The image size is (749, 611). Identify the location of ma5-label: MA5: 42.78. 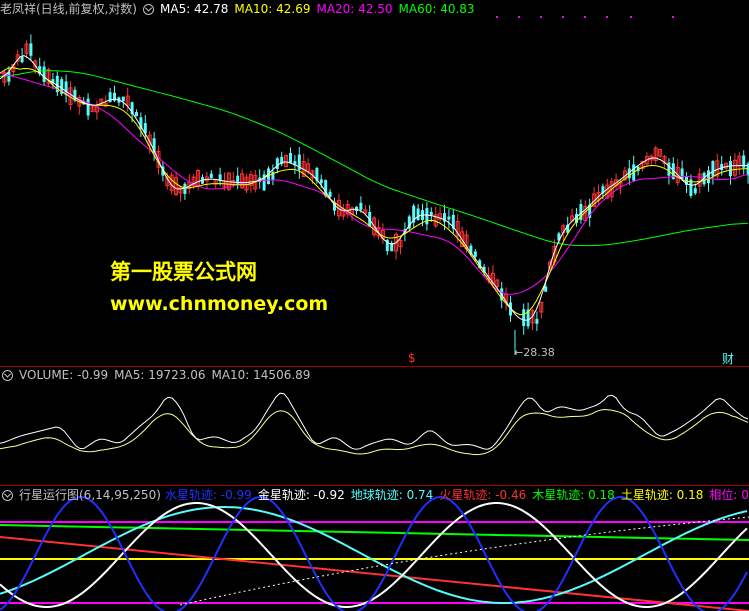
(194, 9).